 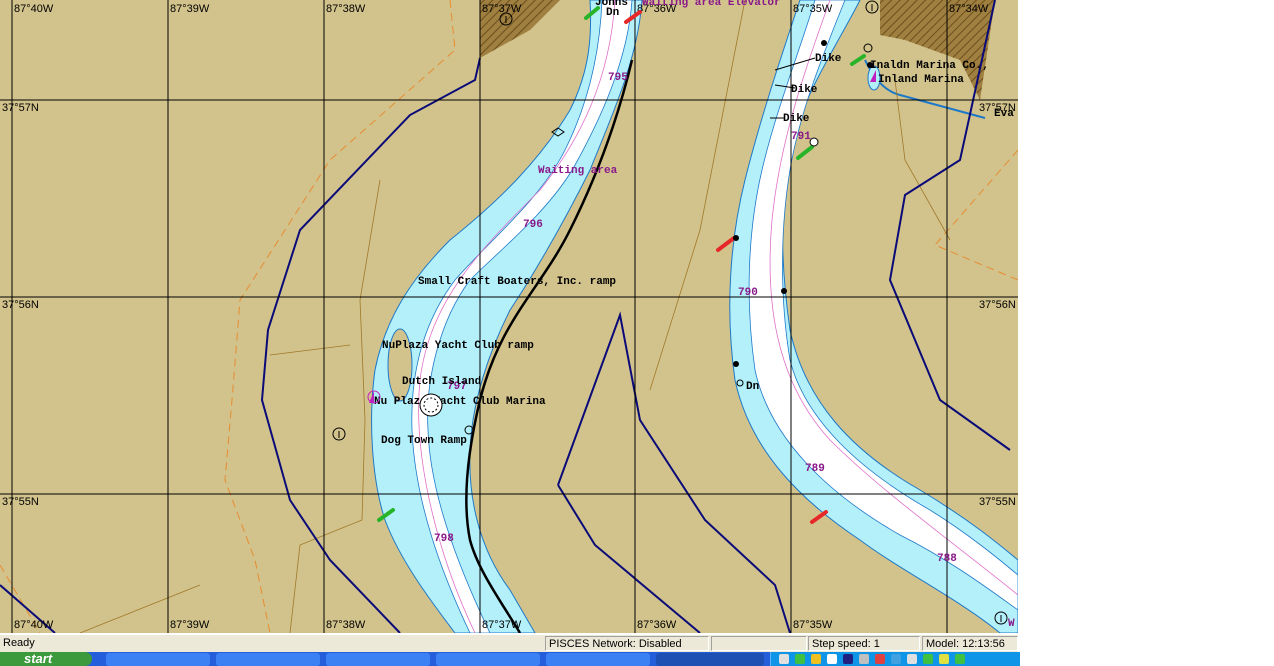 What do you see at coordinates (815, 469) in the screenshot?
I see `river-mile-789: 789` at bounding box center [815, 469].